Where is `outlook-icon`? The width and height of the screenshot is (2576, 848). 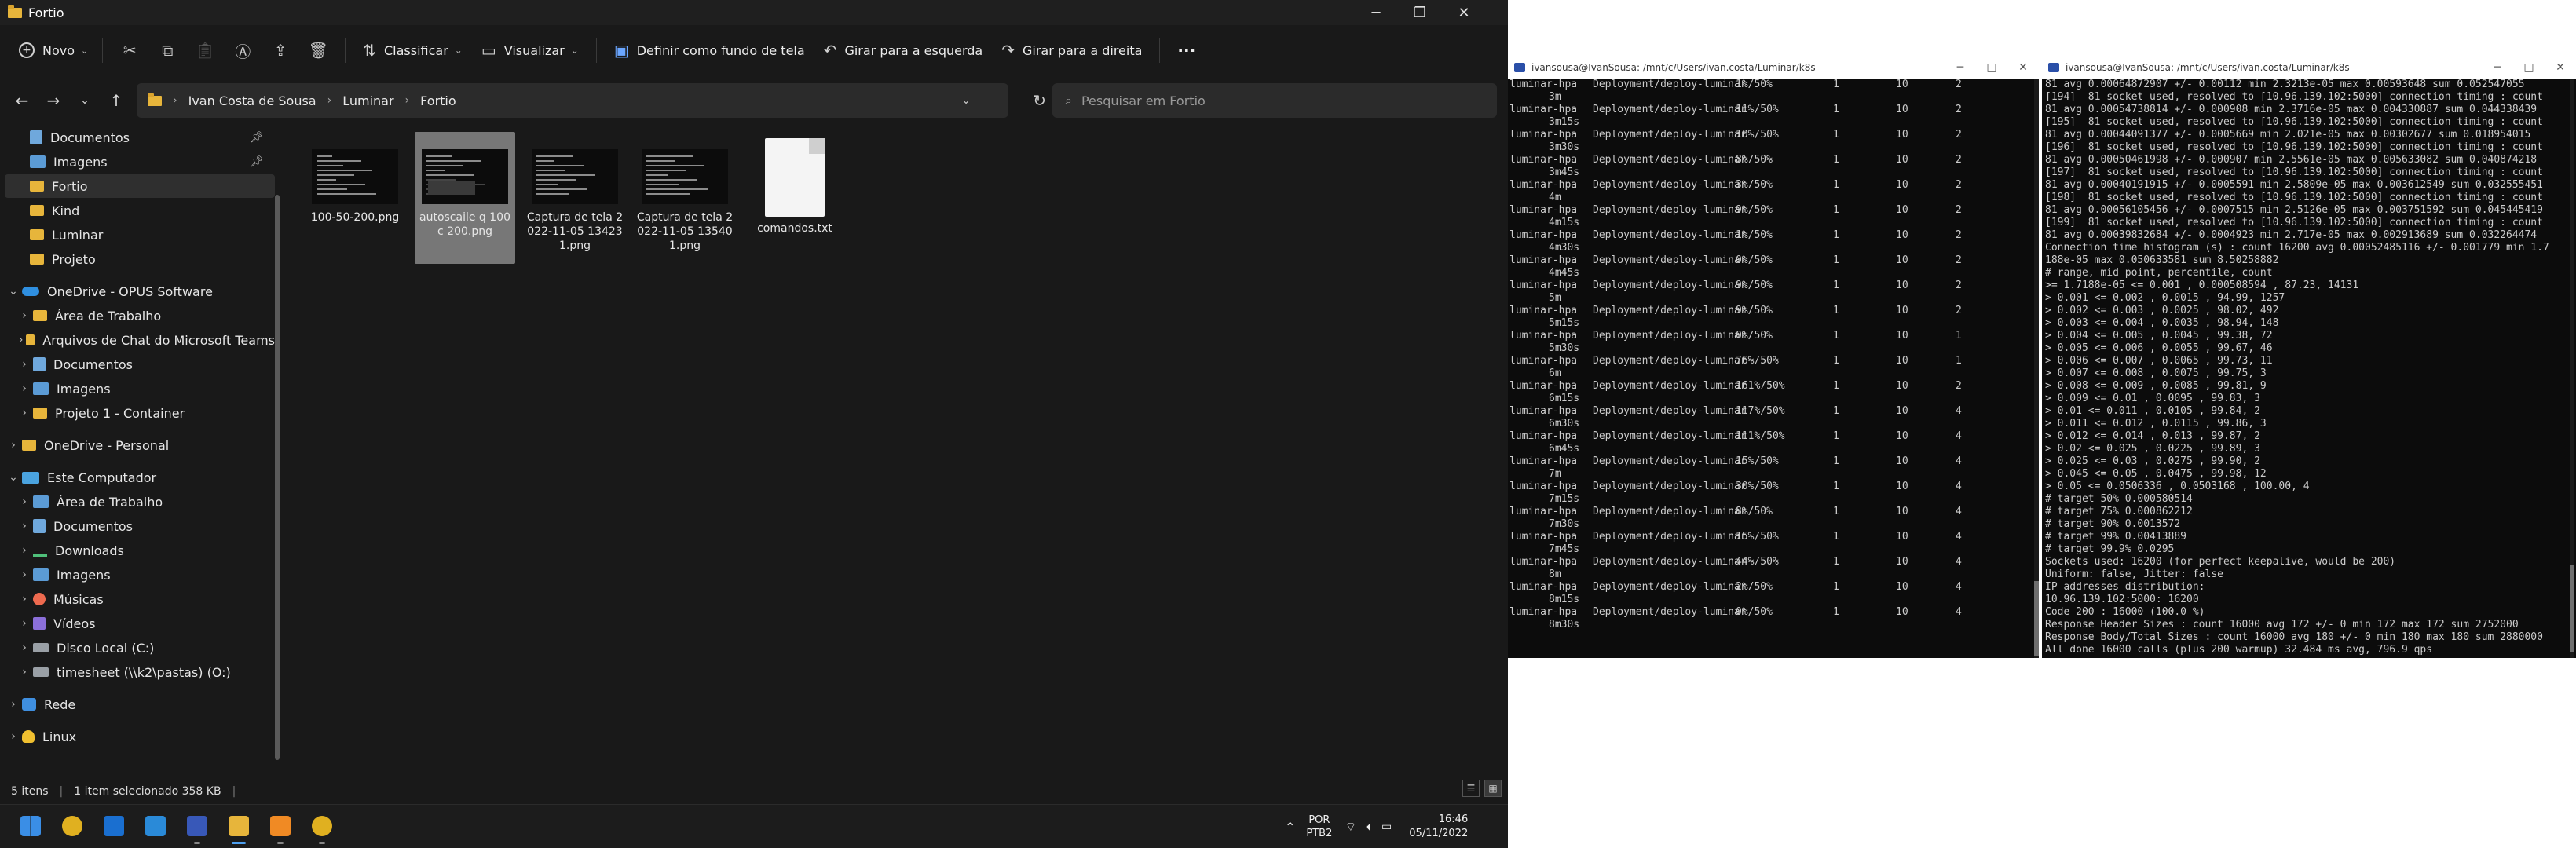 outlook-icon is located at coordinates (114, 826).